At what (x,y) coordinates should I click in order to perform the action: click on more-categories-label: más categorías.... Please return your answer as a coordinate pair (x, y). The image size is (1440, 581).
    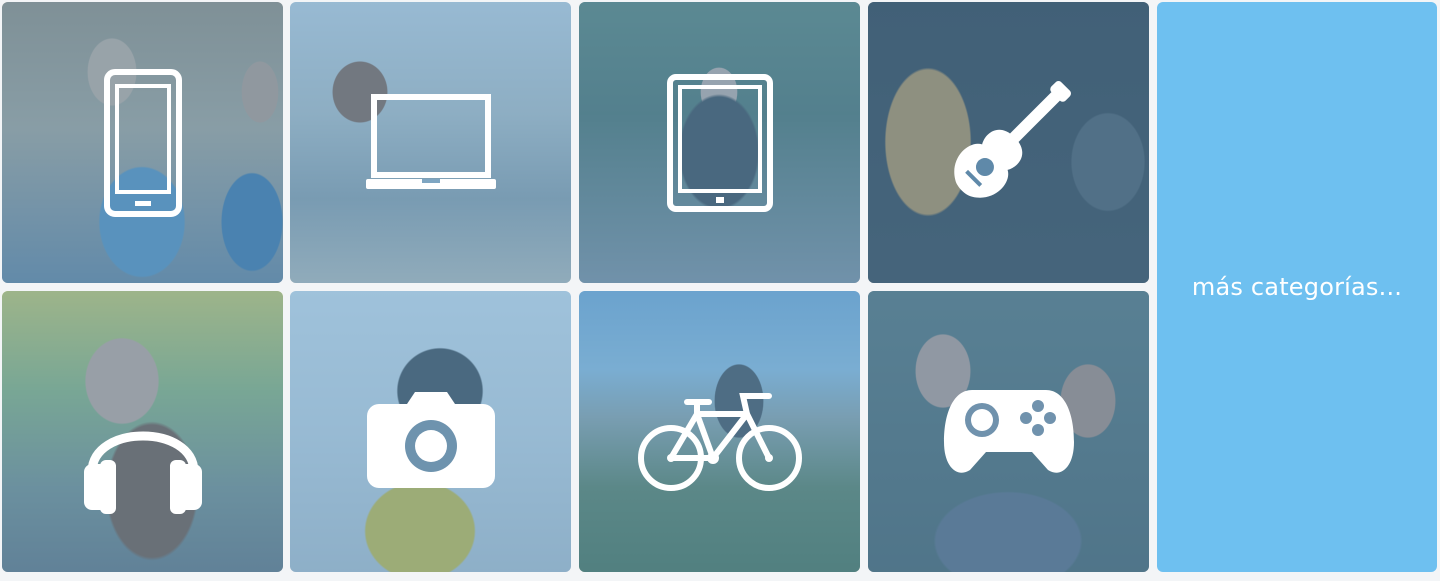
    Looking at the image, I should click on (1297, 287).